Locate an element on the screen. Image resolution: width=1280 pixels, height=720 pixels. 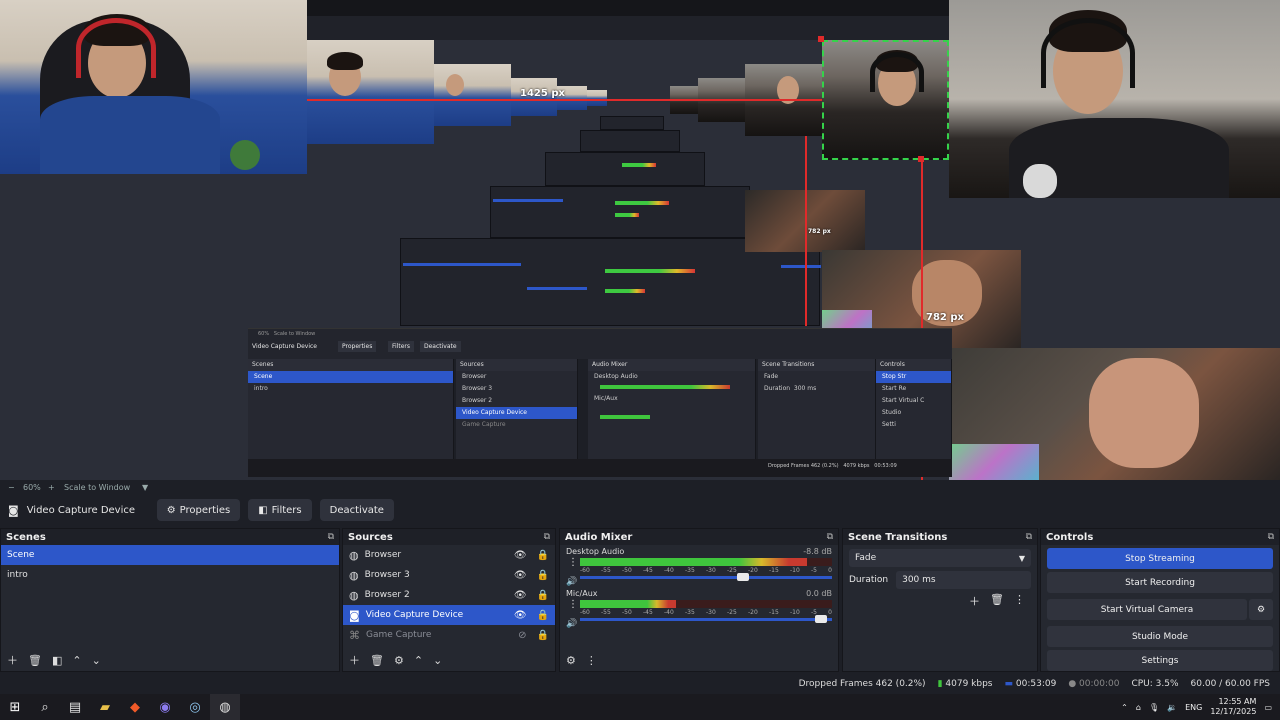
source-item: ◍ Browser 3 👁 🔒 is located at coordinates (449, 575).